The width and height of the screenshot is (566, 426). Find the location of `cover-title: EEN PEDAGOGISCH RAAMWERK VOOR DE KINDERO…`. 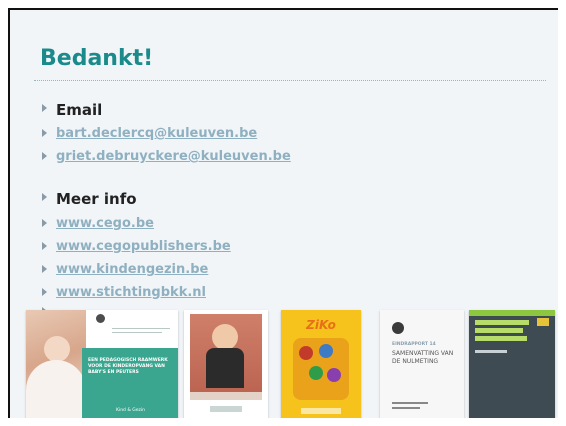

cover-title: EEN PEDAGOGISCH RAAMWERK VOOR DE KINDERO… is located at coordinates (128, 366).